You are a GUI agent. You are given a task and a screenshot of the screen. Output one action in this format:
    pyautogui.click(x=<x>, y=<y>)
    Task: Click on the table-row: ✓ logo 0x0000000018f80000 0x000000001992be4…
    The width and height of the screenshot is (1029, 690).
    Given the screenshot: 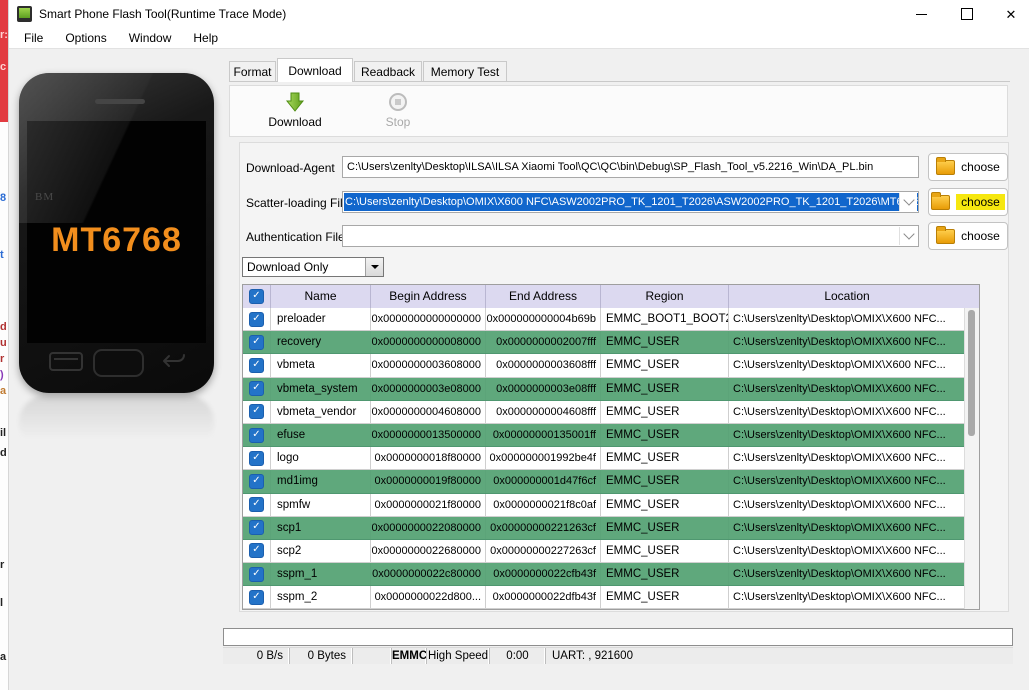 What is the action you would take?
    pyautogui.click(x=604, y=459)
    